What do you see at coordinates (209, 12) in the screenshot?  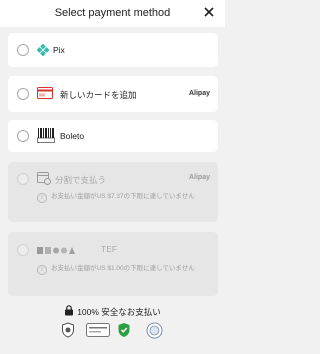 I see `close-icon` at bounding box center [209, 12].